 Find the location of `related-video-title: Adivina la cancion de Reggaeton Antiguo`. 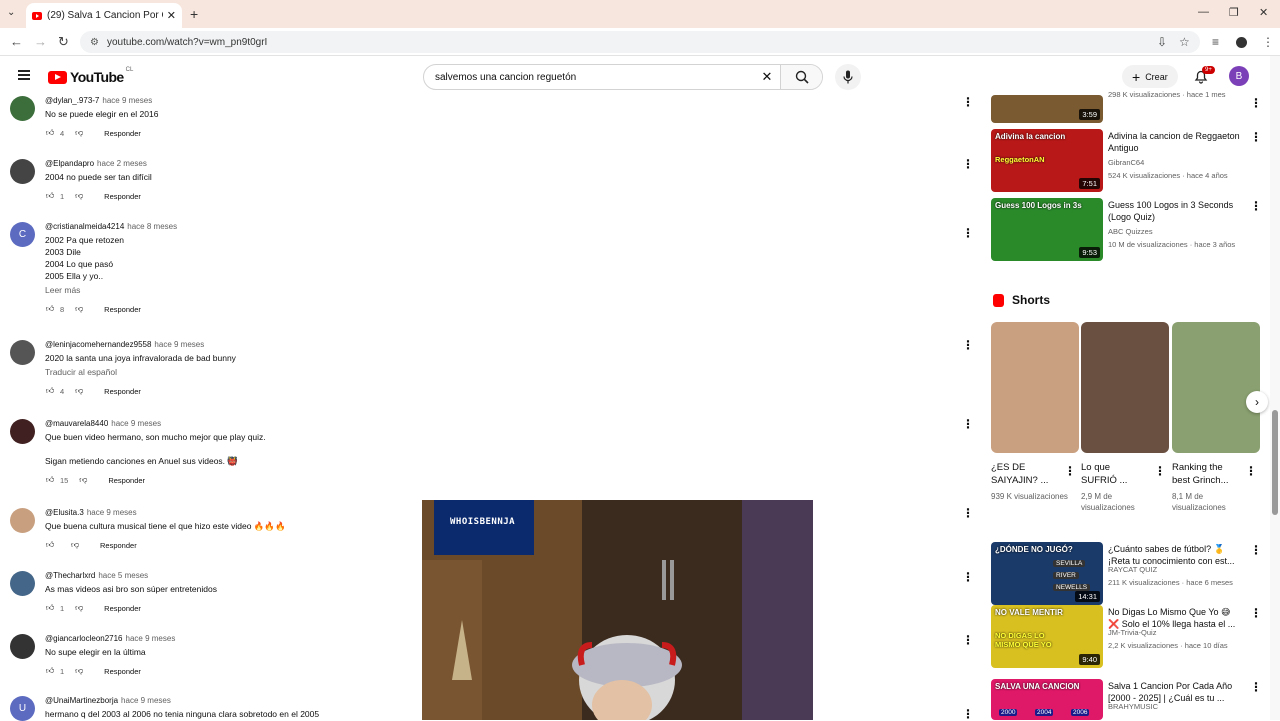

related-video-title: Adivina la cancion de Reggaeton Antiguo is located at coordinates (1175, 142).